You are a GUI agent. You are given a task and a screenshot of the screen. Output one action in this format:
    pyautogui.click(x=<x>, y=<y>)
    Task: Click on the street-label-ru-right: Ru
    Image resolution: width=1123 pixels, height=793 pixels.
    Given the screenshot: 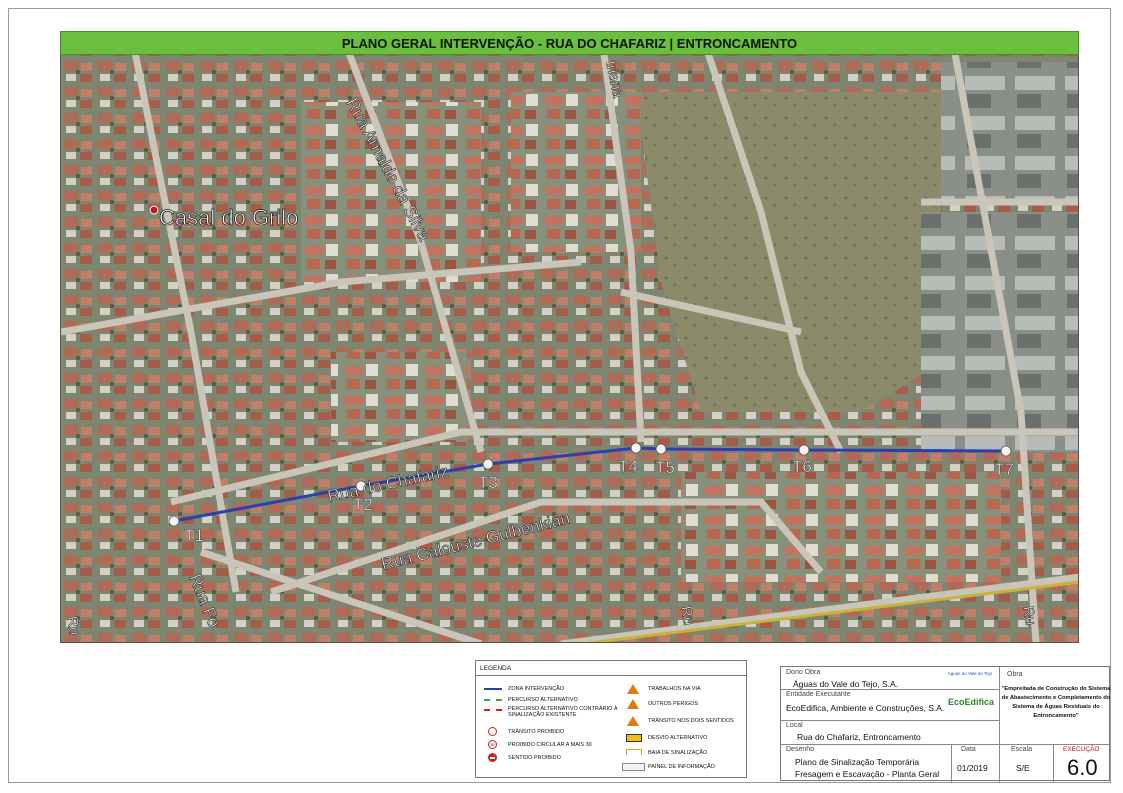 What is the action you would take?
    pyautogui.click(x=1029, y=616)
    